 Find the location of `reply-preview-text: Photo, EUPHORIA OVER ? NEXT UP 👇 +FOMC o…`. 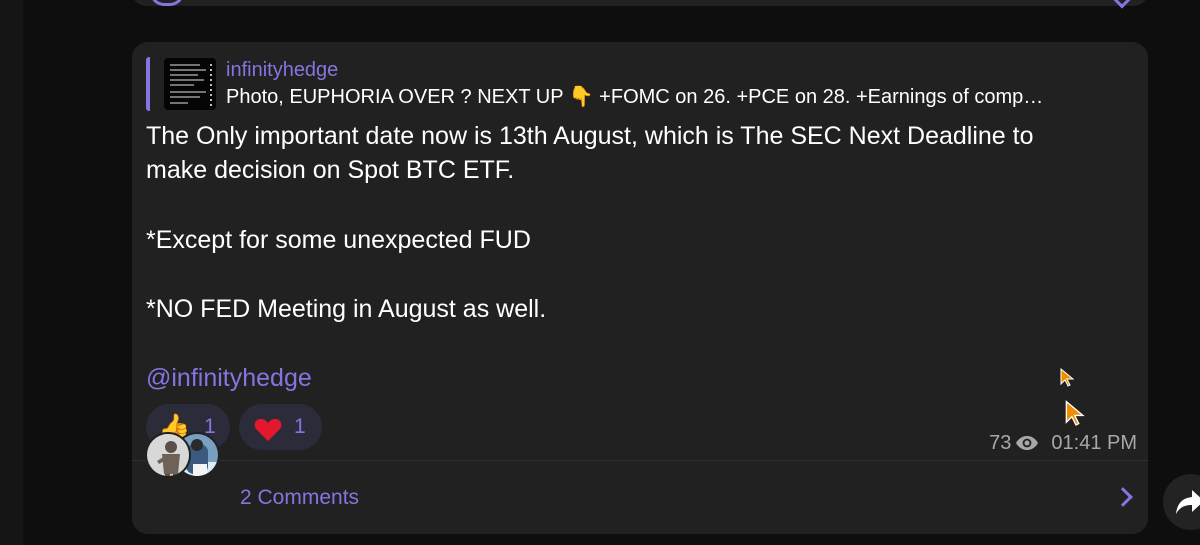

reply-preview-text: Photo, EUPHORIA OVER ? NEXT UP 👇 +FOMC o… is located at coordinates (635, 97).